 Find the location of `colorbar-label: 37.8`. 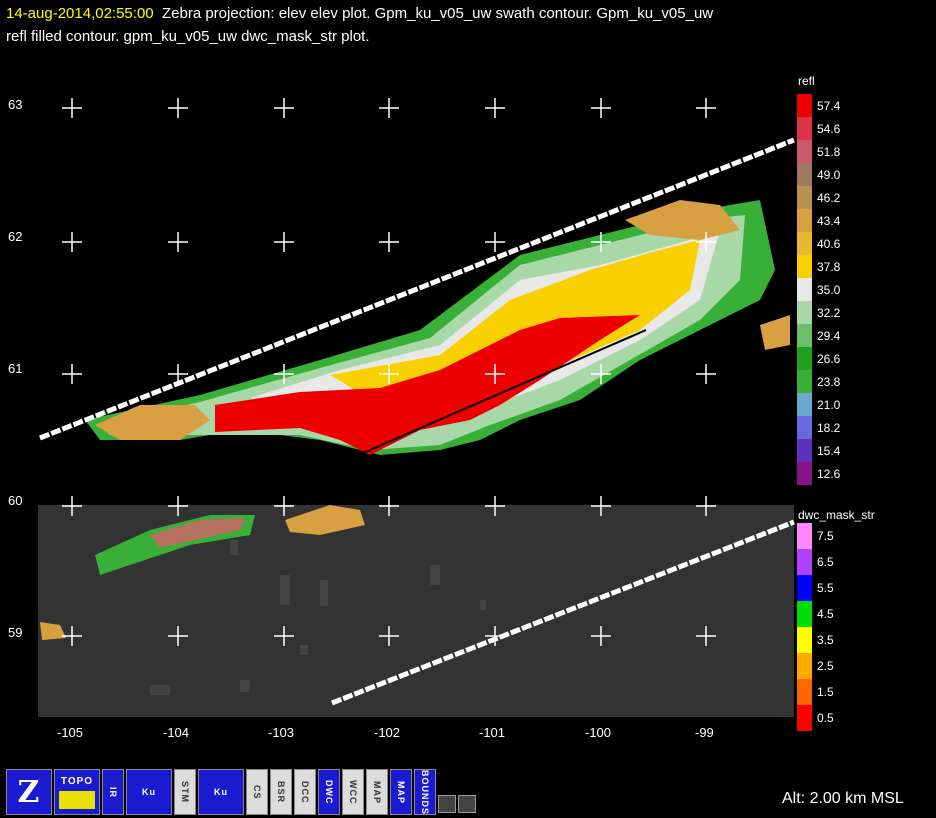

colorbar-label: 37.8 is located at coordinates (829, 266).